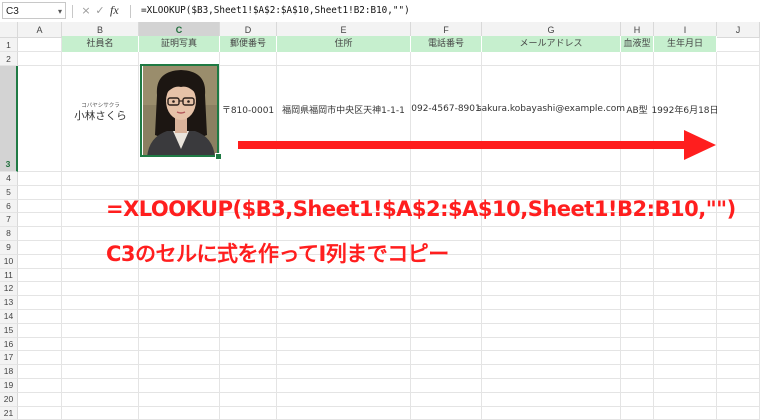 The image size is (760, 420). I want to click on right-arrow-icon, so click(477, 145).